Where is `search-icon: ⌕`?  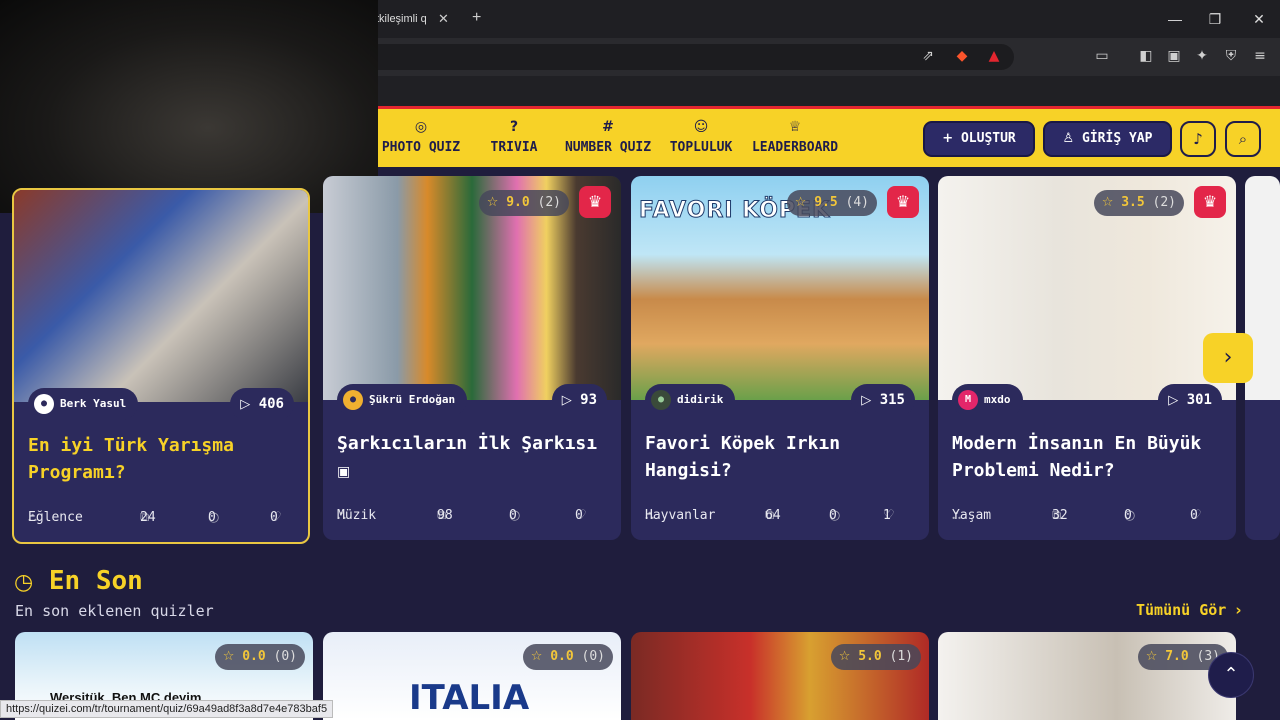 search-icon: ⌕ is located at coordinates (1243, 139).